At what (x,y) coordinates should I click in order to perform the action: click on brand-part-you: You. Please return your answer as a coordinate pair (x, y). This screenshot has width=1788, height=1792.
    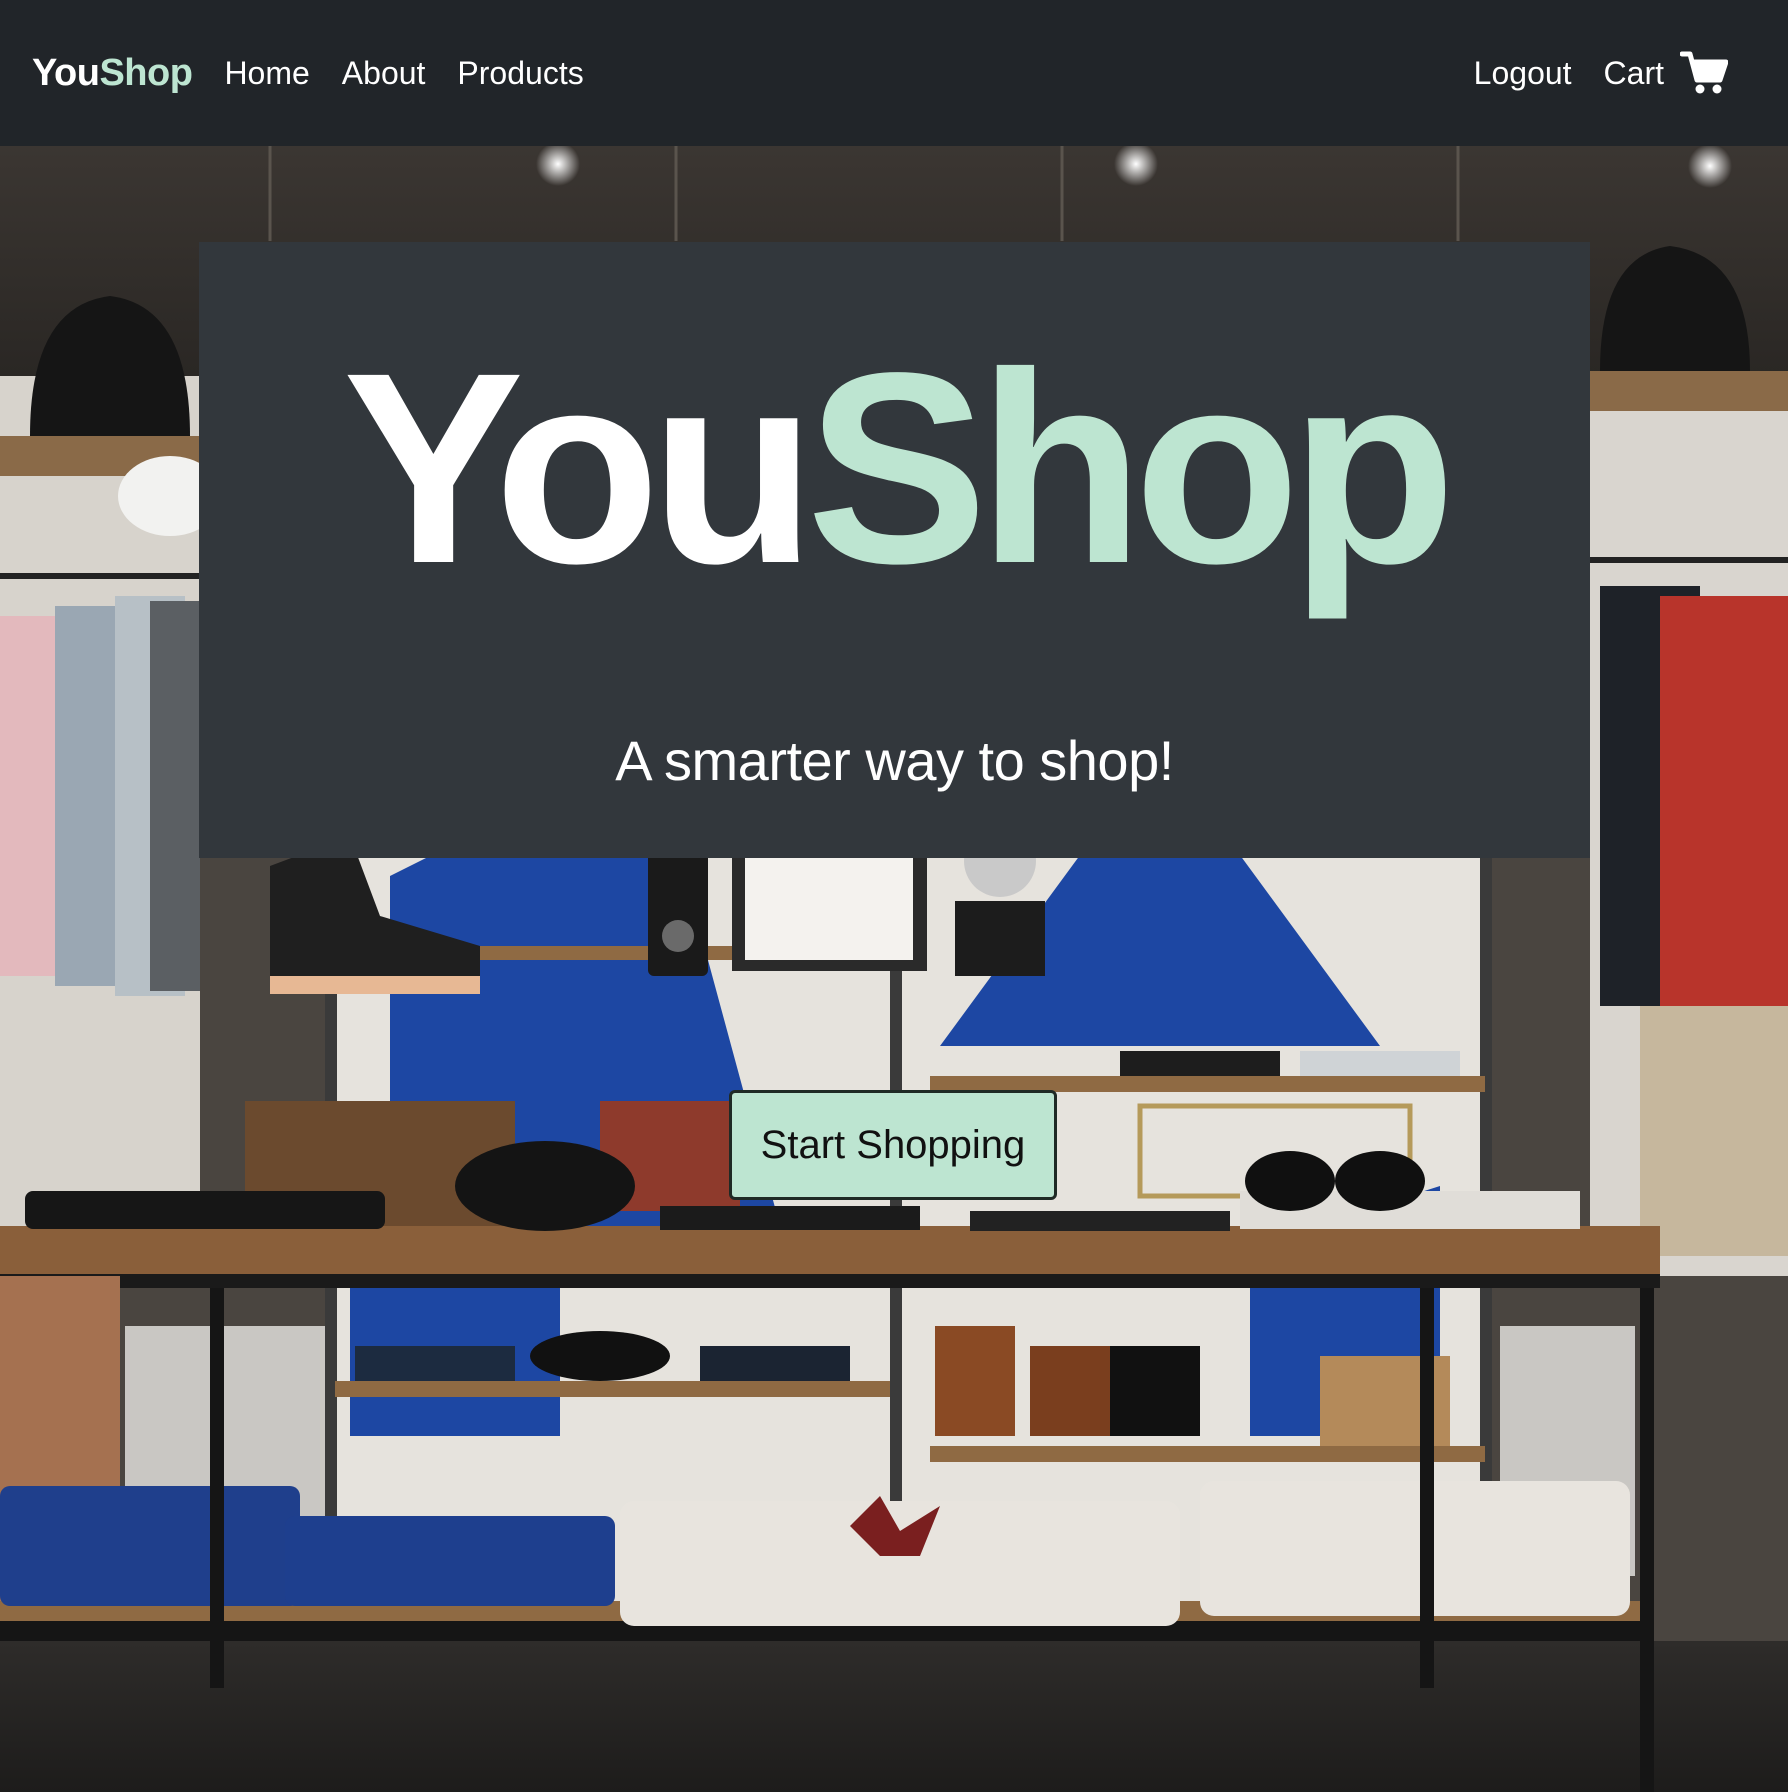
    Looking at the image, I should click on (66, 72).